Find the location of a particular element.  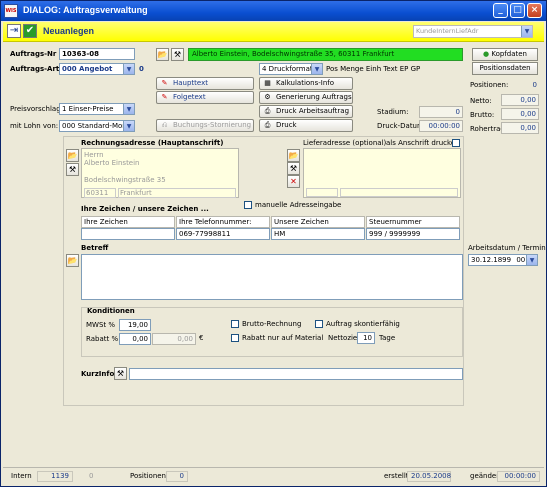

maximize-button: □ is located at coordinates (517, 10).